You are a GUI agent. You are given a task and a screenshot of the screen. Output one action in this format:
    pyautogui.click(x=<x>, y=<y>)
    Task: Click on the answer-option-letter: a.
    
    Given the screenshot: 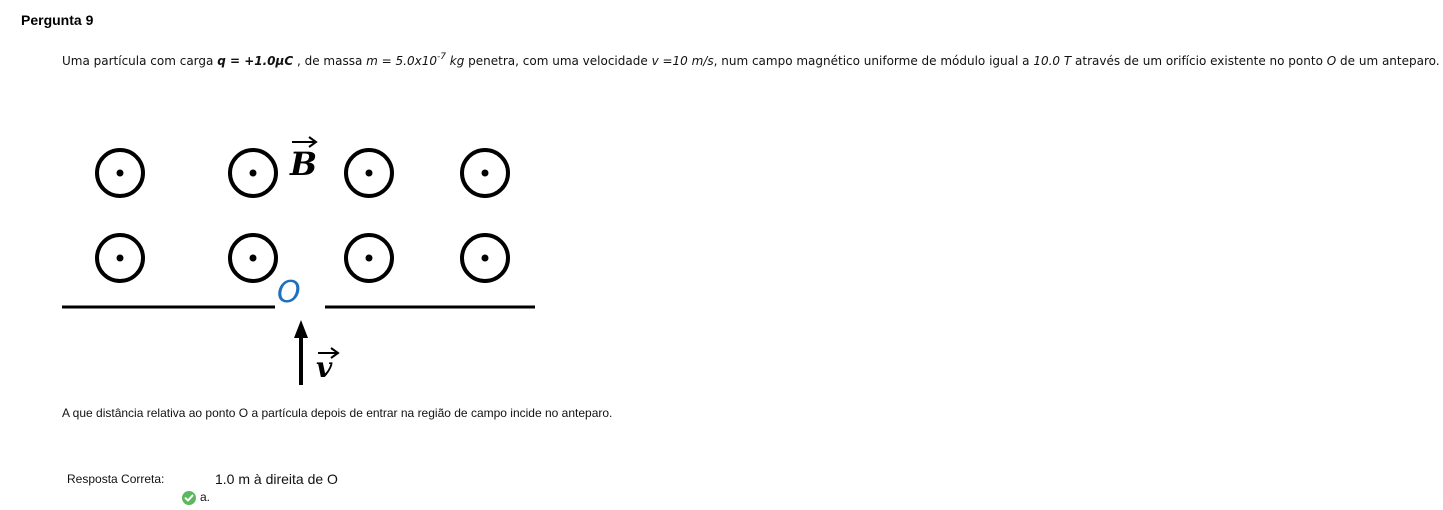 What is the action you would take?
    pyautogui.click(x=205, y=497)
    